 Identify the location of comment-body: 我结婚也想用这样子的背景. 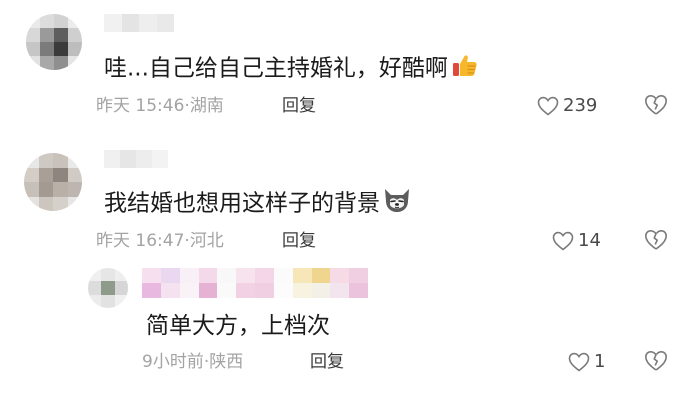
(258, 204).